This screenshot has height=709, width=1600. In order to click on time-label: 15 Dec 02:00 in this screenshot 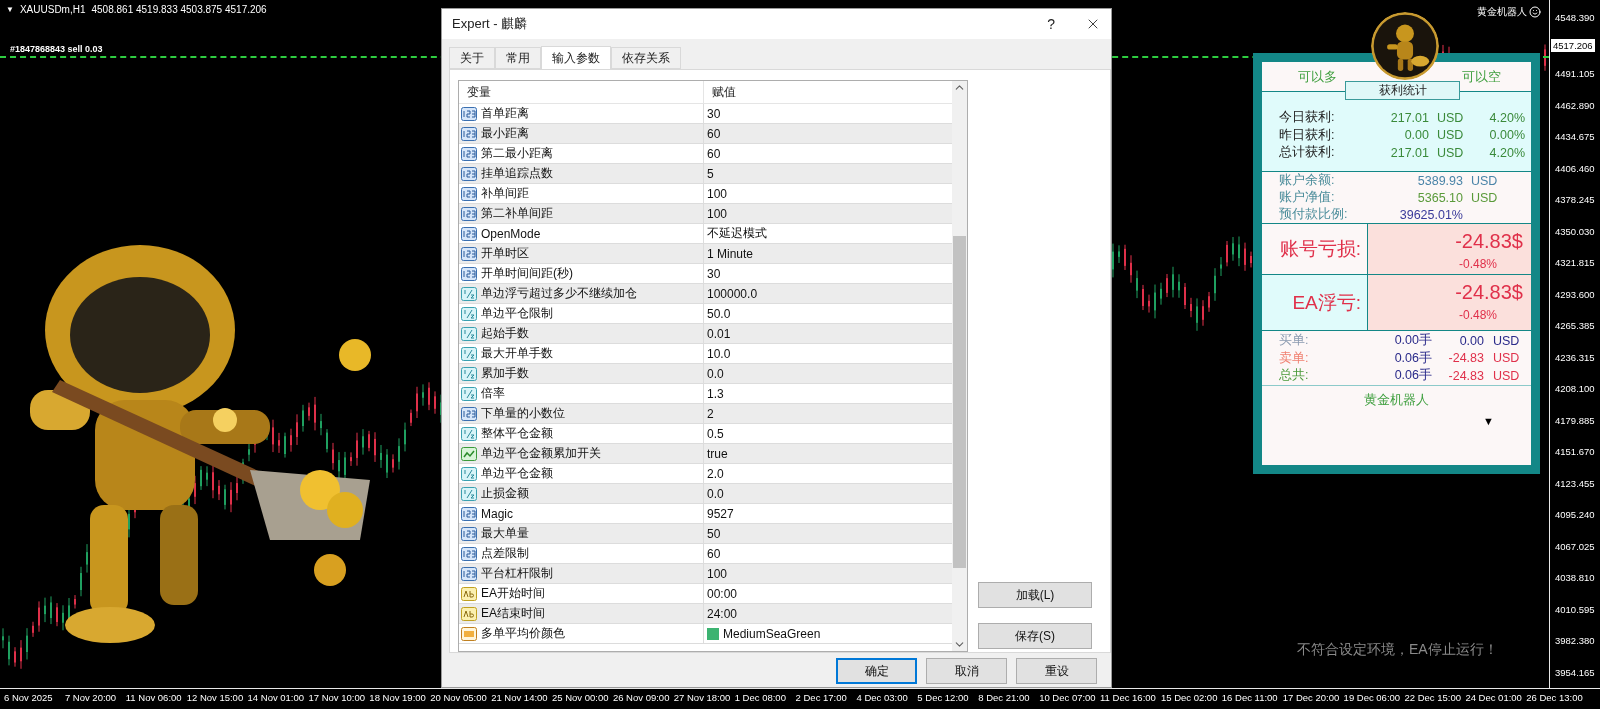, I will do `click(1189, 697)`.